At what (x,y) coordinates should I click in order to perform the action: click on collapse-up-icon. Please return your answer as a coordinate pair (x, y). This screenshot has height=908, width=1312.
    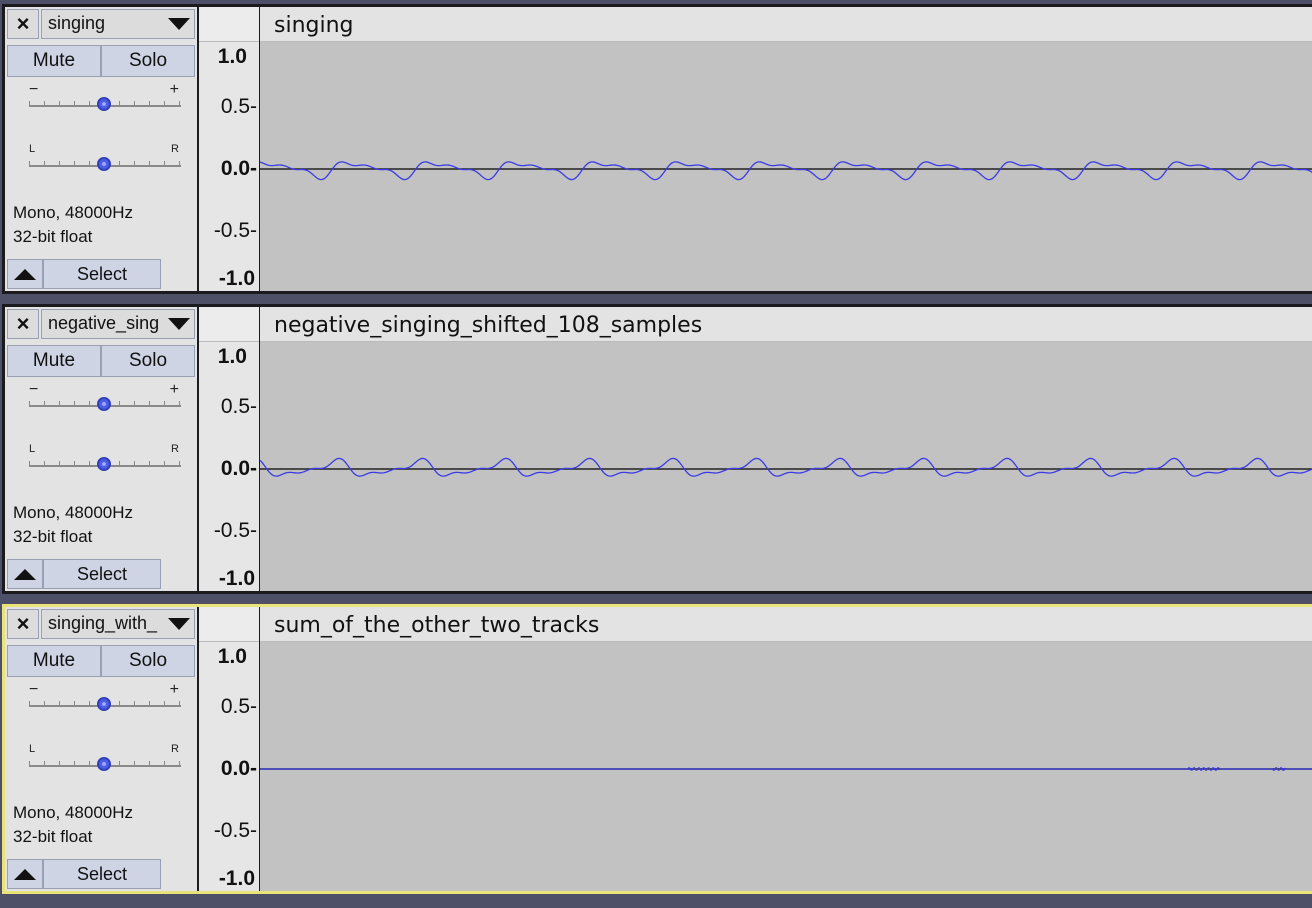
    Looking at the image, I should click on (25, 574).